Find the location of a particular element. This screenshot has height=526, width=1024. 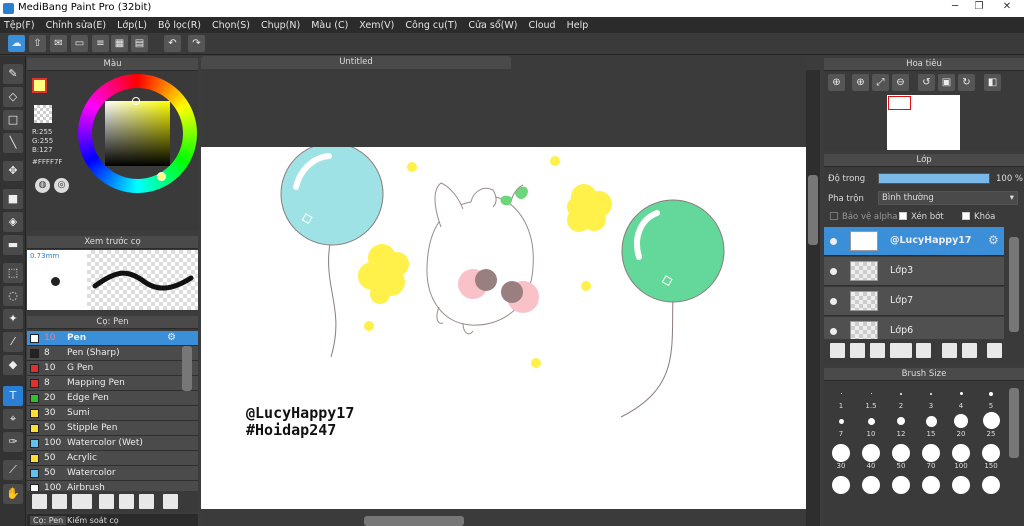

hand-tool-icon: ✋ is located at coordinates (13, 494).